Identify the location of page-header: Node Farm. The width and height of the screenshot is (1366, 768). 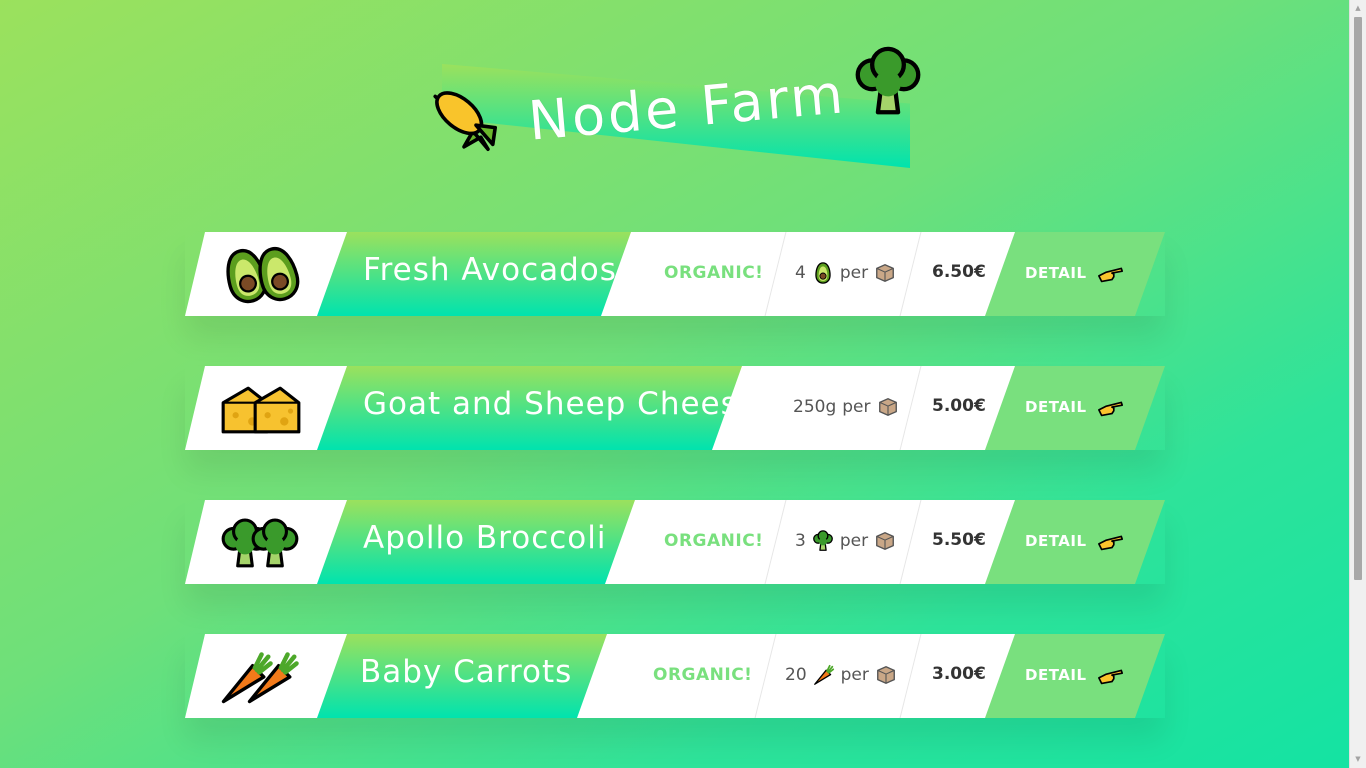
(680, 110).